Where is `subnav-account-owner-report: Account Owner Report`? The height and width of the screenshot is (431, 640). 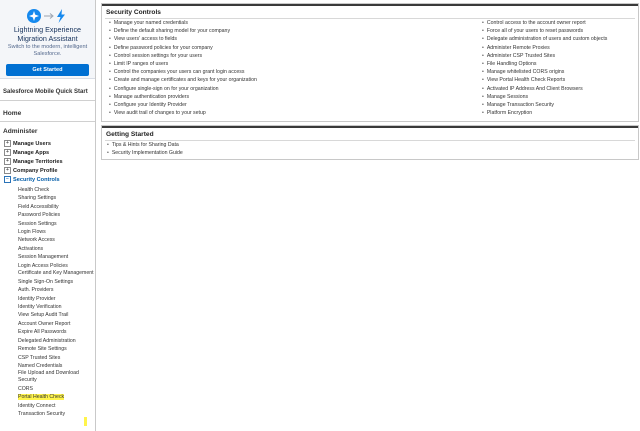
subnav-account-owner-report: Account Owner Report is located at coordinates (56, 324).